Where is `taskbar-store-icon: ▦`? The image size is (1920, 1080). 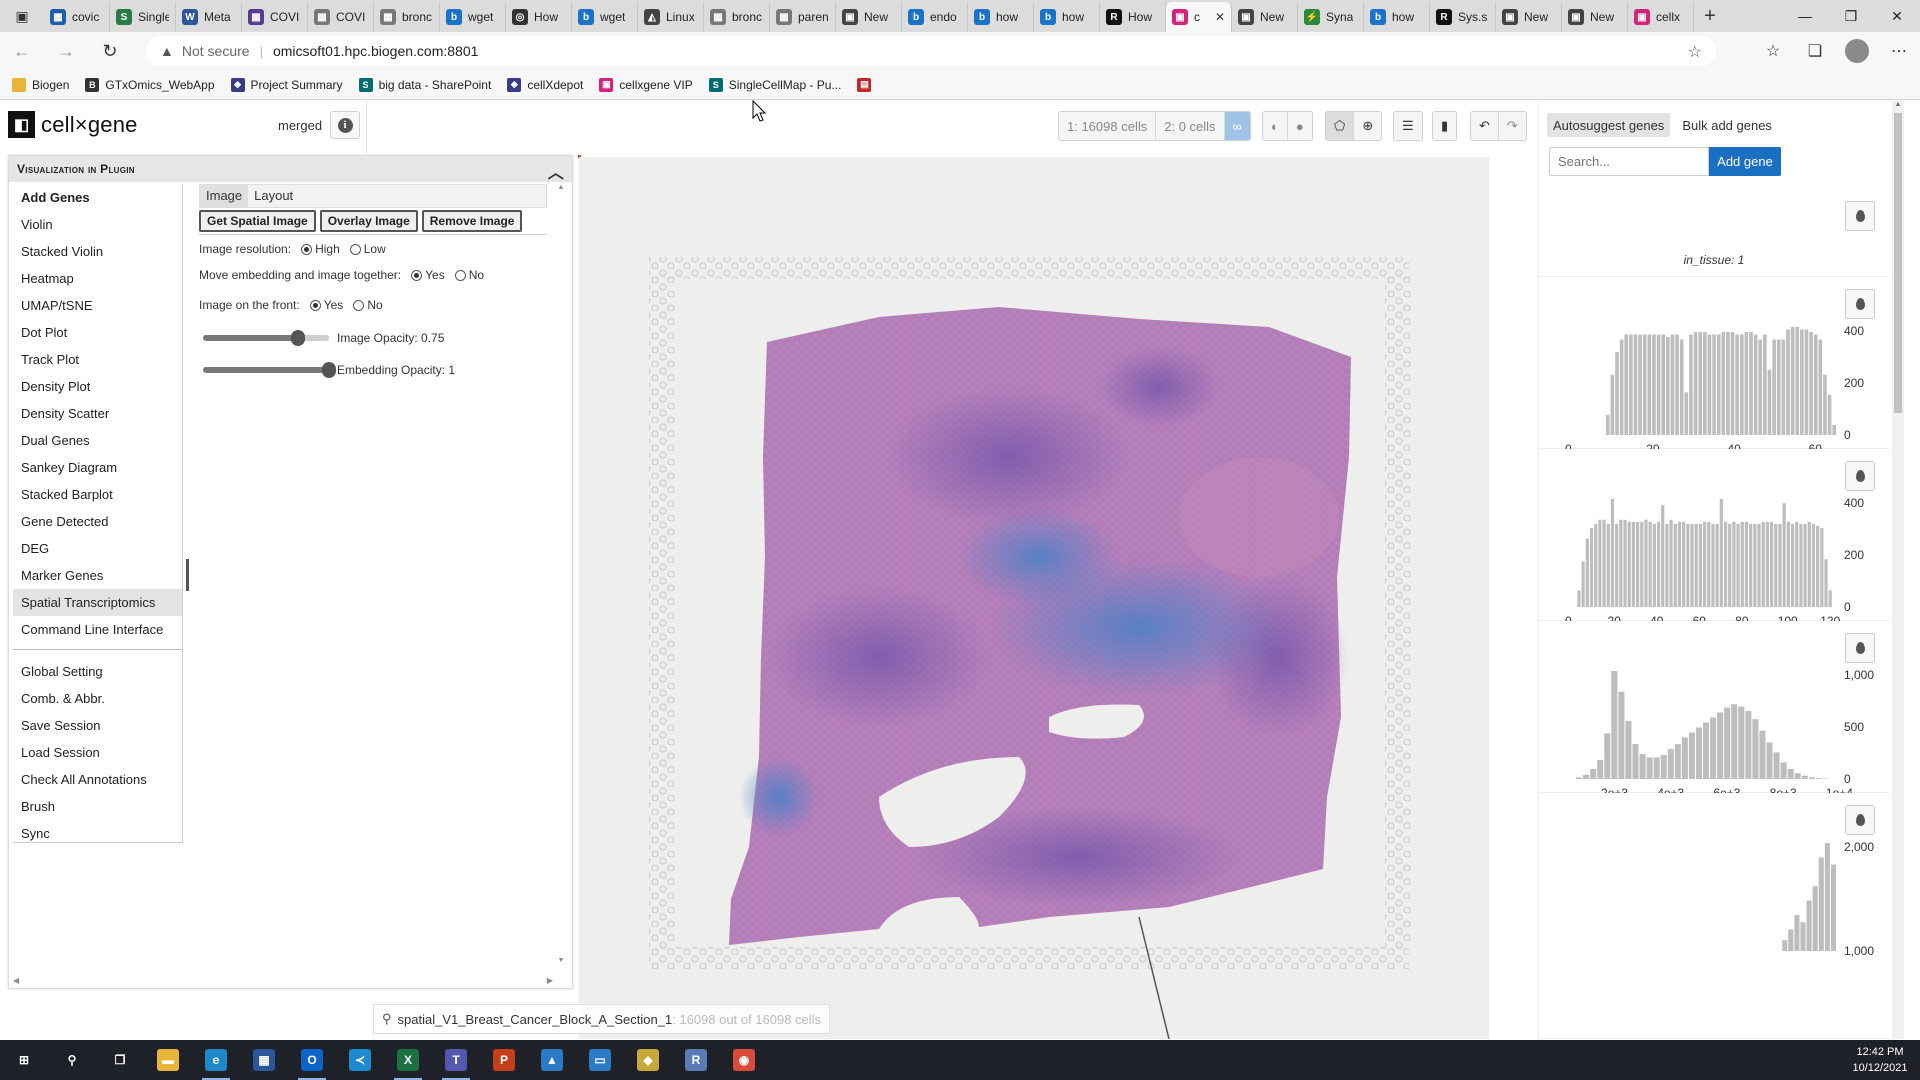
taskbar-store-icon: ▦ is located at coordinates (264, 1060).